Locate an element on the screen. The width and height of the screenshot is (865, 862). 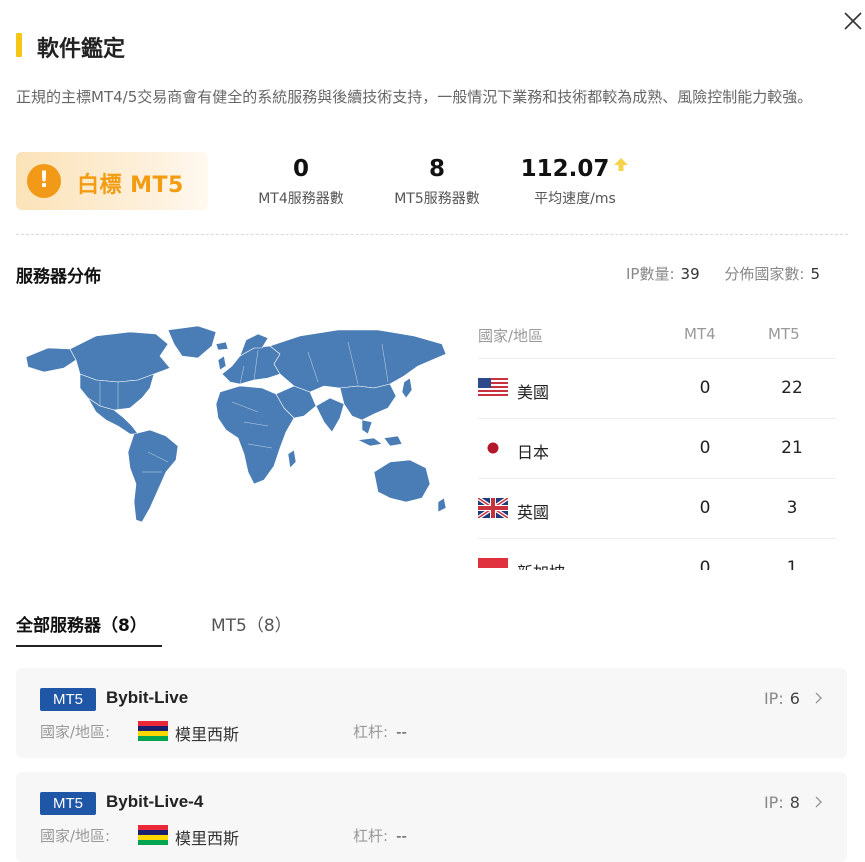
country-count: 5 is located at coordinates (815, 274).